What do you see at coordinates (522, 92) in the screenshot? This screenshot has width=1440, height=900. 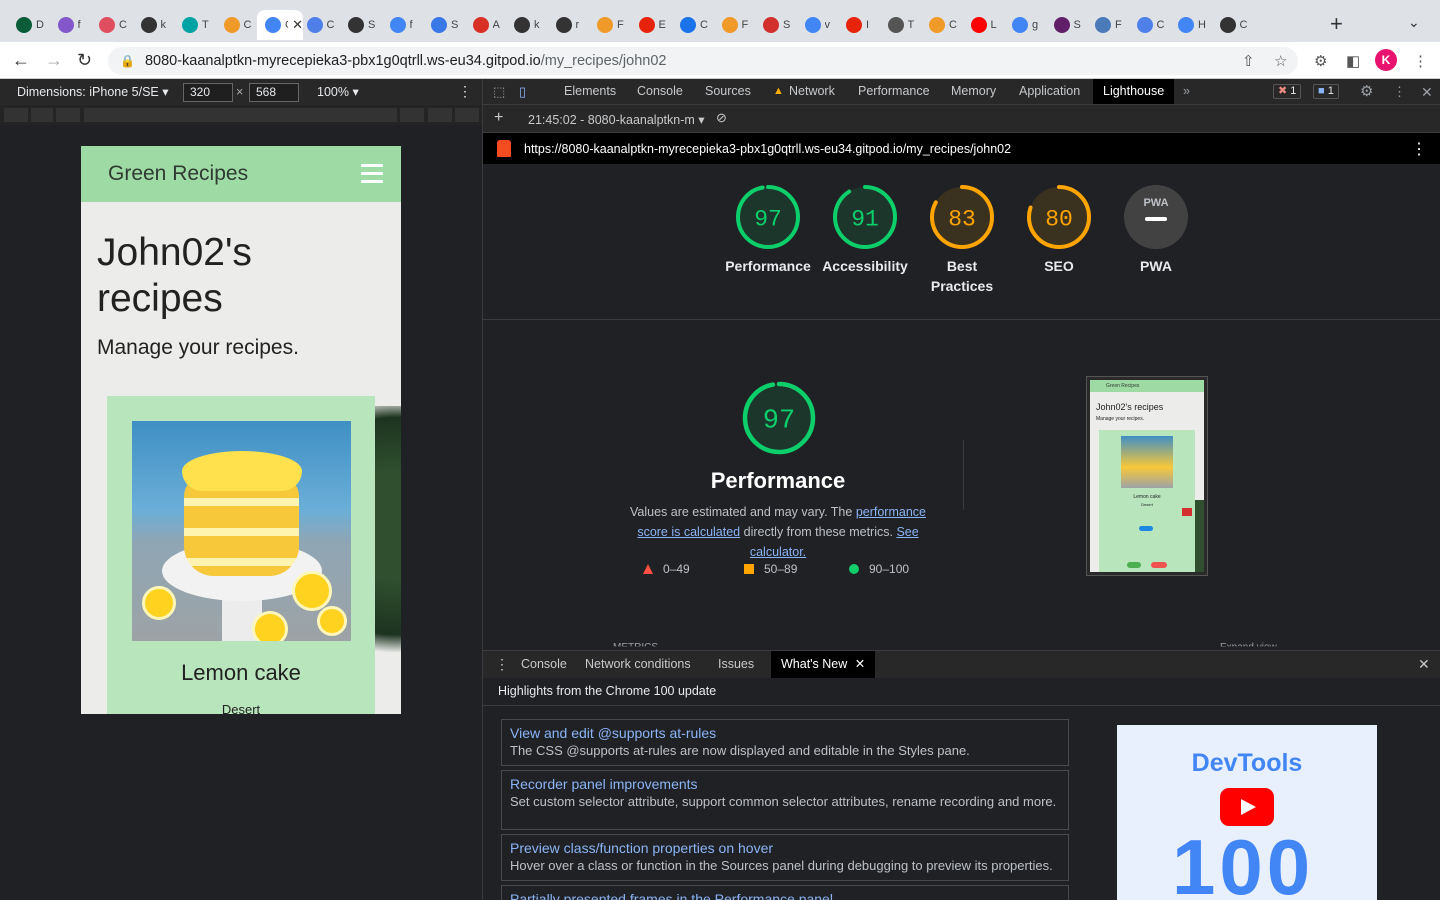 I see `device-toggle-icon: ▯` at bounding box center [522, 92].